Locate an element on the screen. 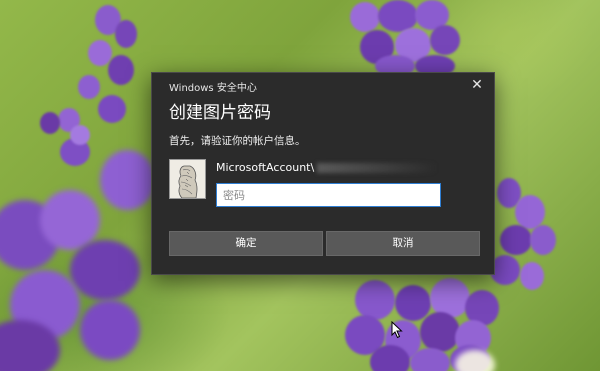  avatar-sketch-icon is located at coordinates (187, 179).